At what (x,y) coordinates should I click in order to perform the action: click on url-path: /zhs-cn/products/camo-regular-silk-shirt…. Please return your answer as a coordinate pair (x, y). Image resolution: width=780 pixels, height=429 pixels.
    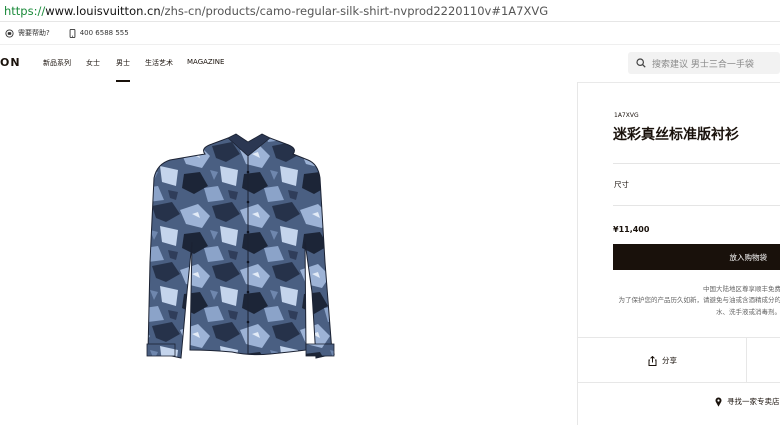
    Looking at the image, I should click on (355, 11).